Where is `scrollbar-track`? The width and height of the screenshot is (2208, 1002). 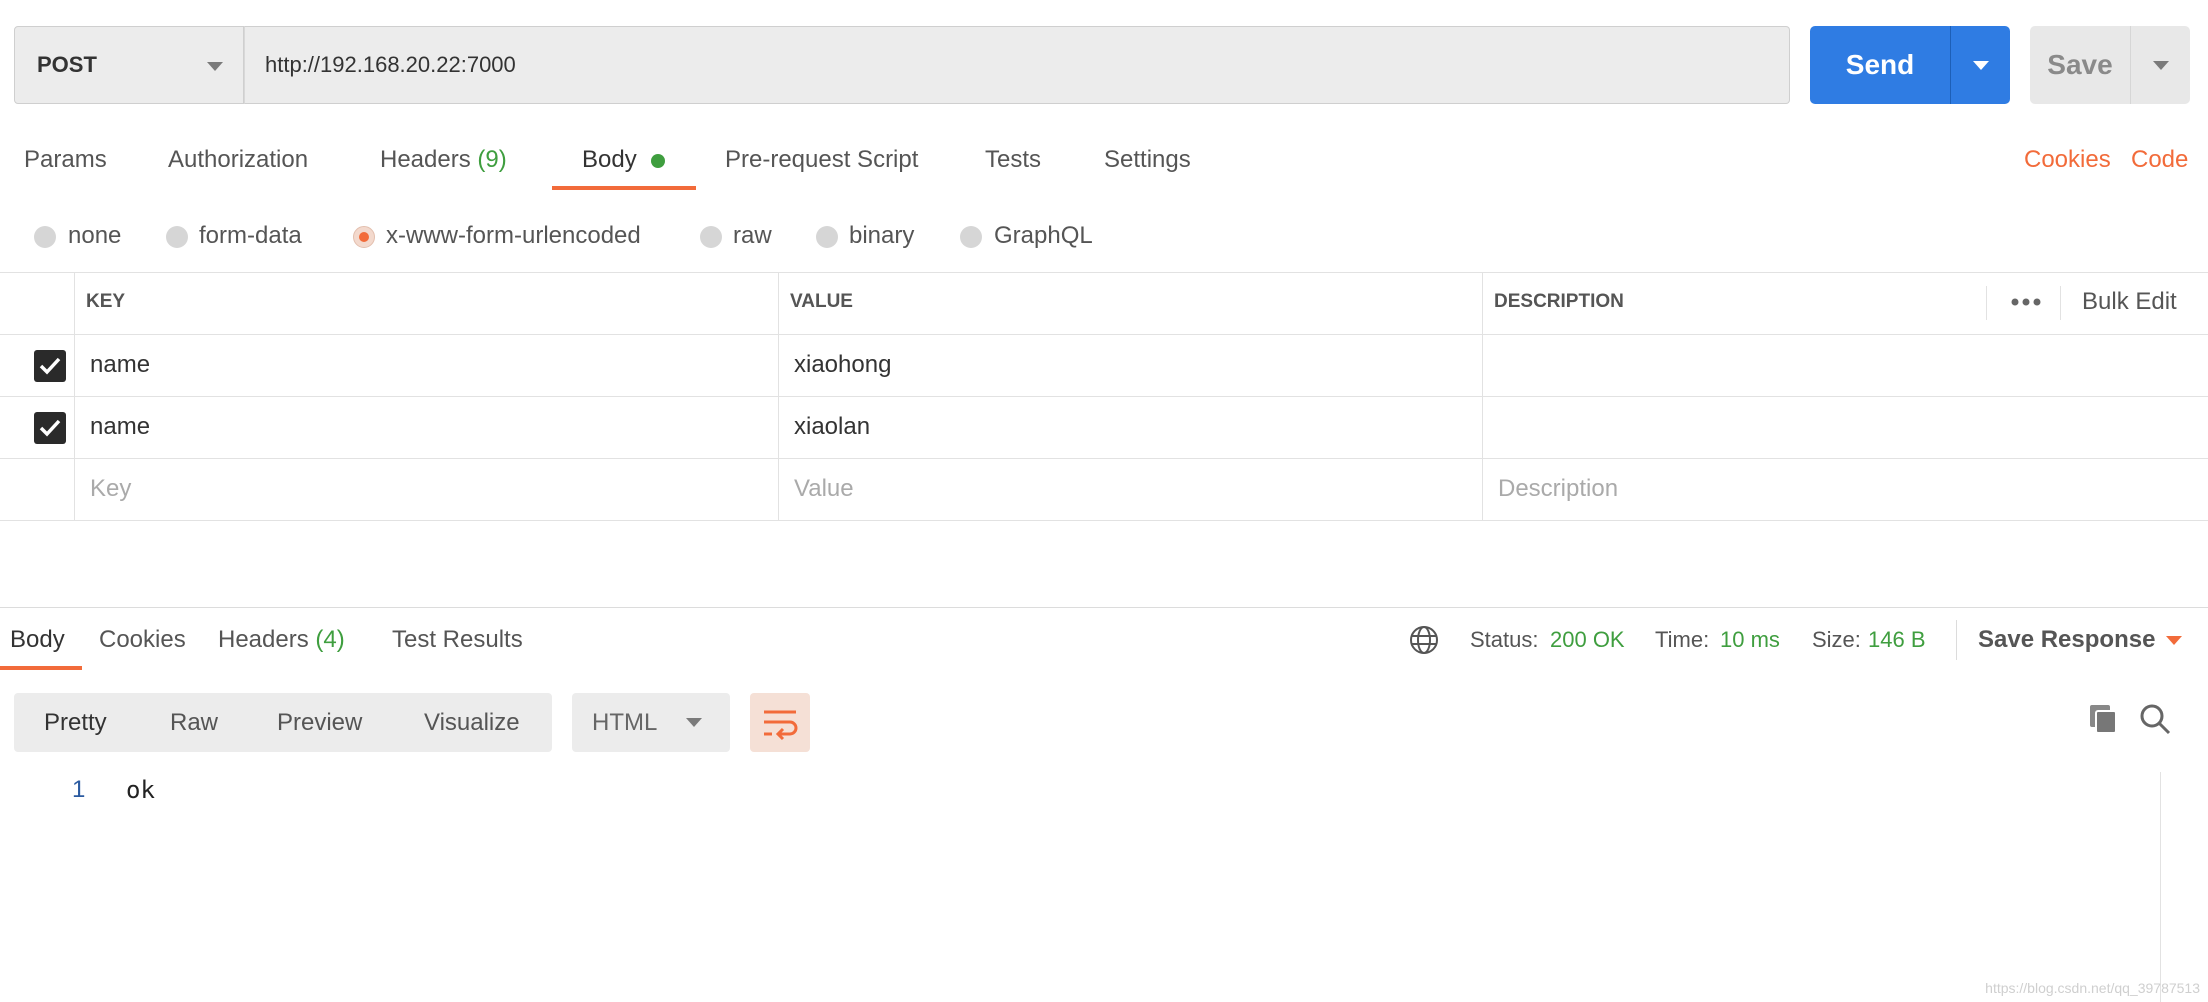
scrollbar-track is located at coordinates (2160, 887).